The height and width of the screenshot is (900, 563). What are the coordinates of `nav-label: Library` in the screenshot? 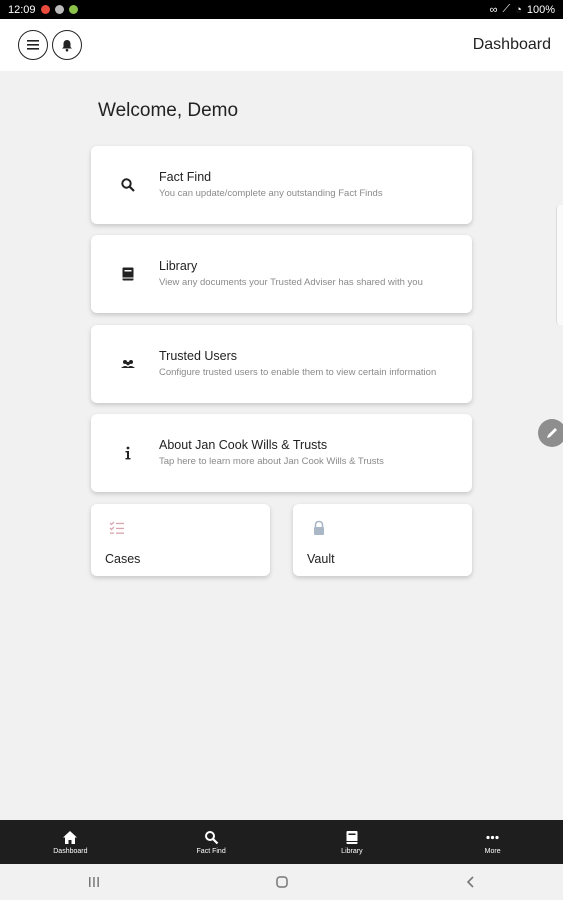 It's located at (352, 851).